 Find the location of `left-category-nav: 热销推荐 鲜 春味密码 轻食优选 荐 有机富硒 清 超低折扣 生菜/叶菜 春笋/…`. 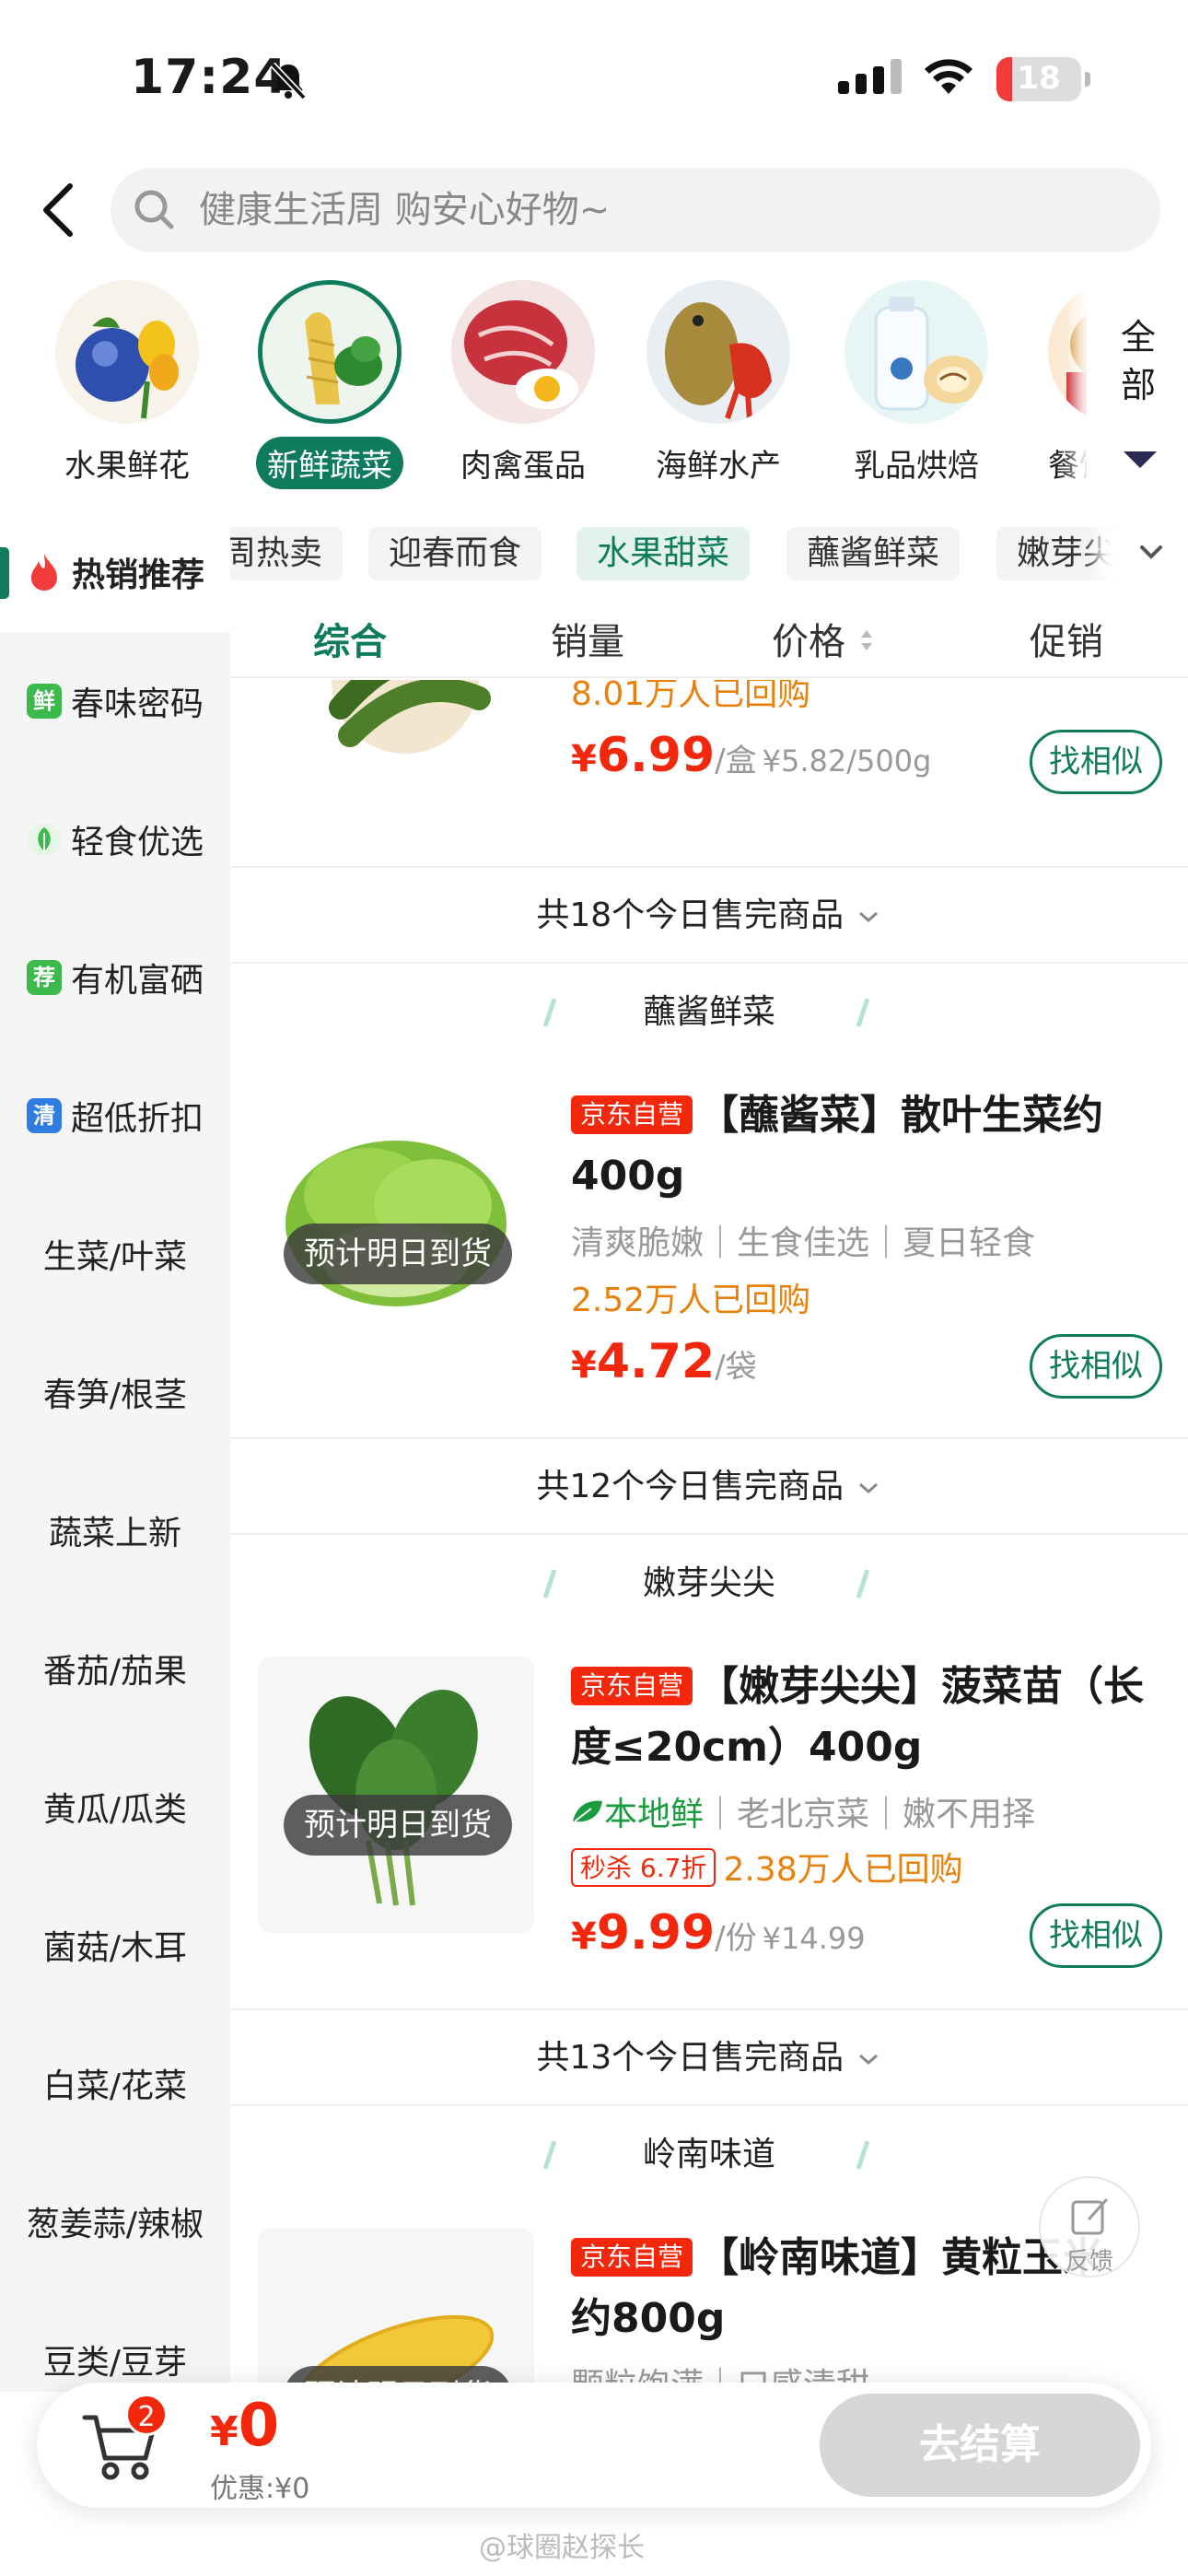

left-category-nav: 热销推荐 鲜 春味密码 轻食优选 荐 有机富硒 清 超低折扣 生菜/叶菜 春笋/… is located at coordinates (115, 1452).